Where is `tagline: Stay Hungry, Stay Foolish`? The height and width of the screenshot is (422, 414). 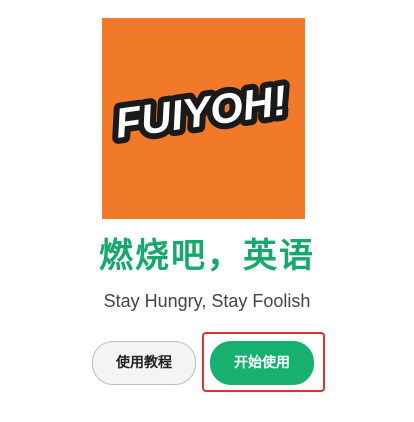
tagline: Stay Hungry, Stay Foolish is located at coordinates (207, 301).